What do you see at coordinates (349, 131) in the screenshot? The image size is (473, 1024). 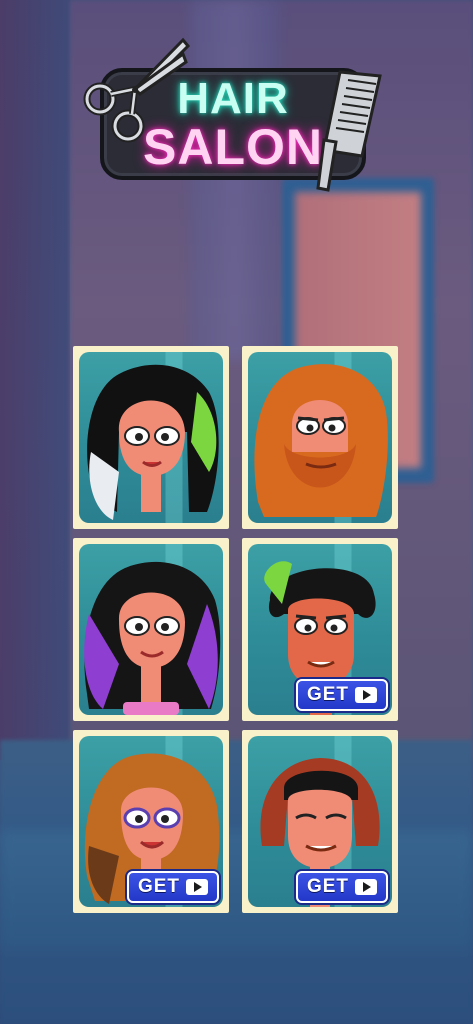 I see `comb-icon` at bounding box center [349, 131].